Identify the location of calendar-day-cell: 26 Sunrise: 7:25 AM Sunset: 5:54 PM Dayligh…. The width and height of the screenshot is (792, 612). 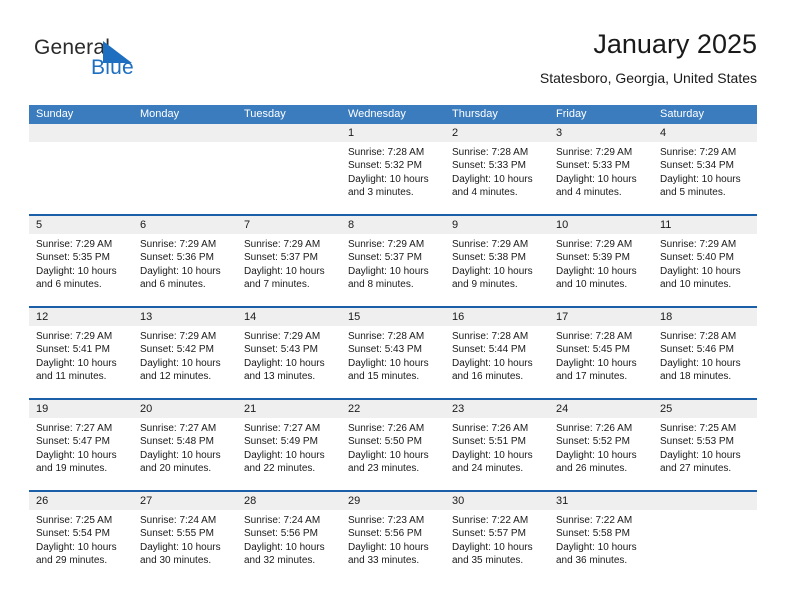
(81, 537).